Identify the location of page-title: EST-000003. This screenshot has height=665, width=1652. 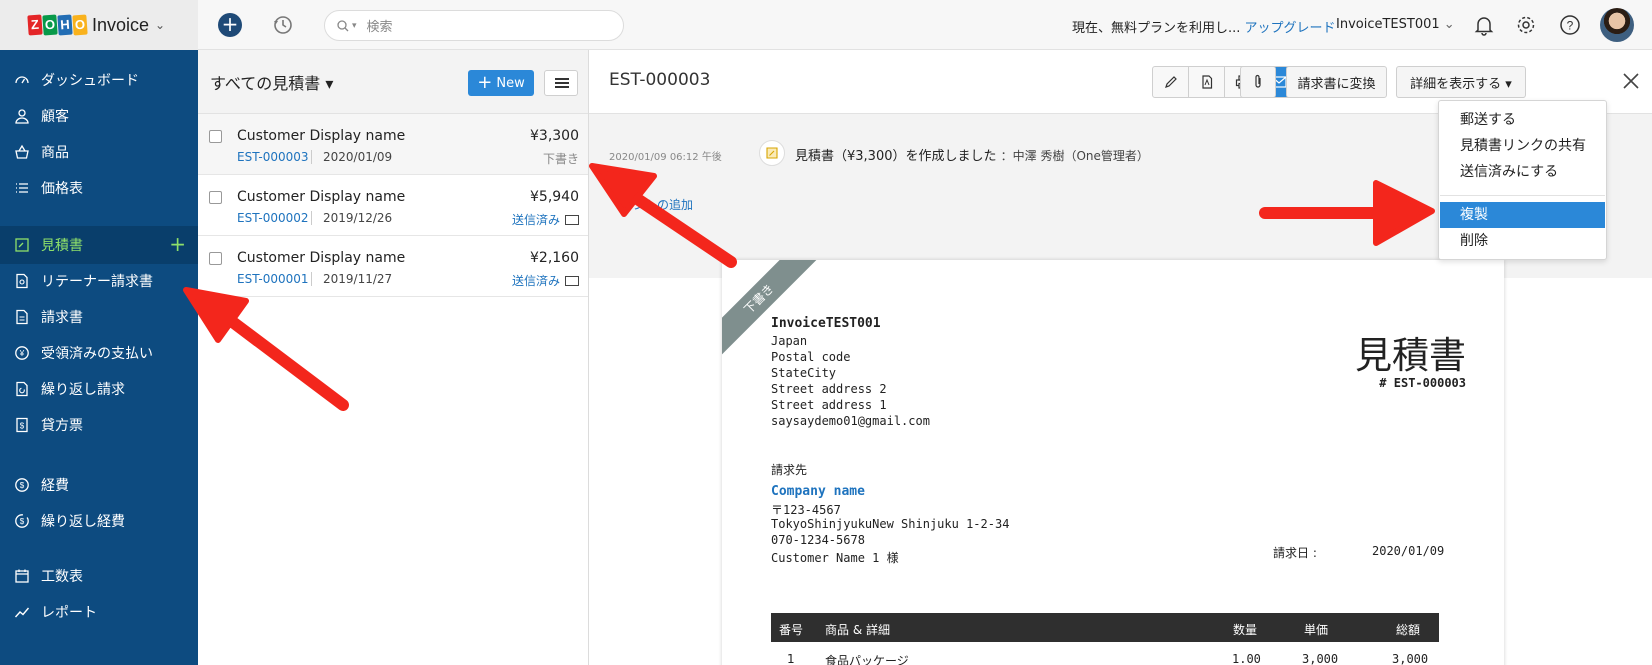
(660, 80).